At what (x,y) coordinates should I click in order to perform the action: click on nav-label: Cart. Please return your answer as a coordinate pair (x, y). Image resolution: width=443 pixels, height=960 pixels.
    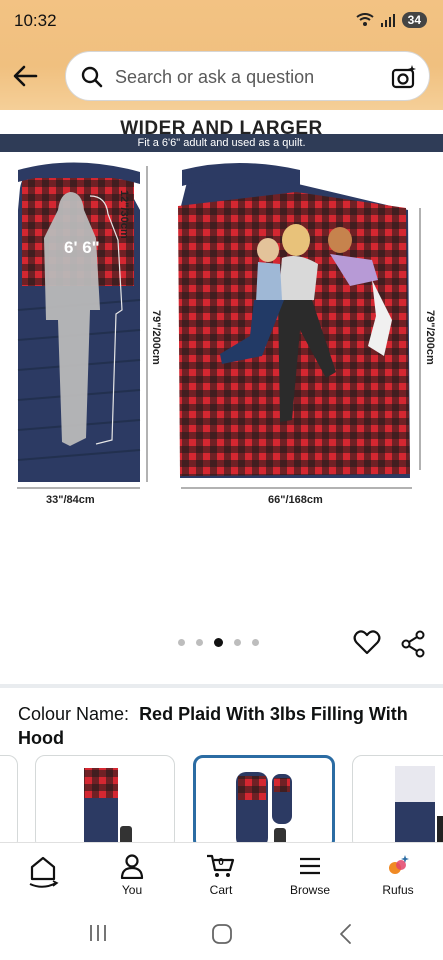
    Looking at the image, I should click on (221, 890).